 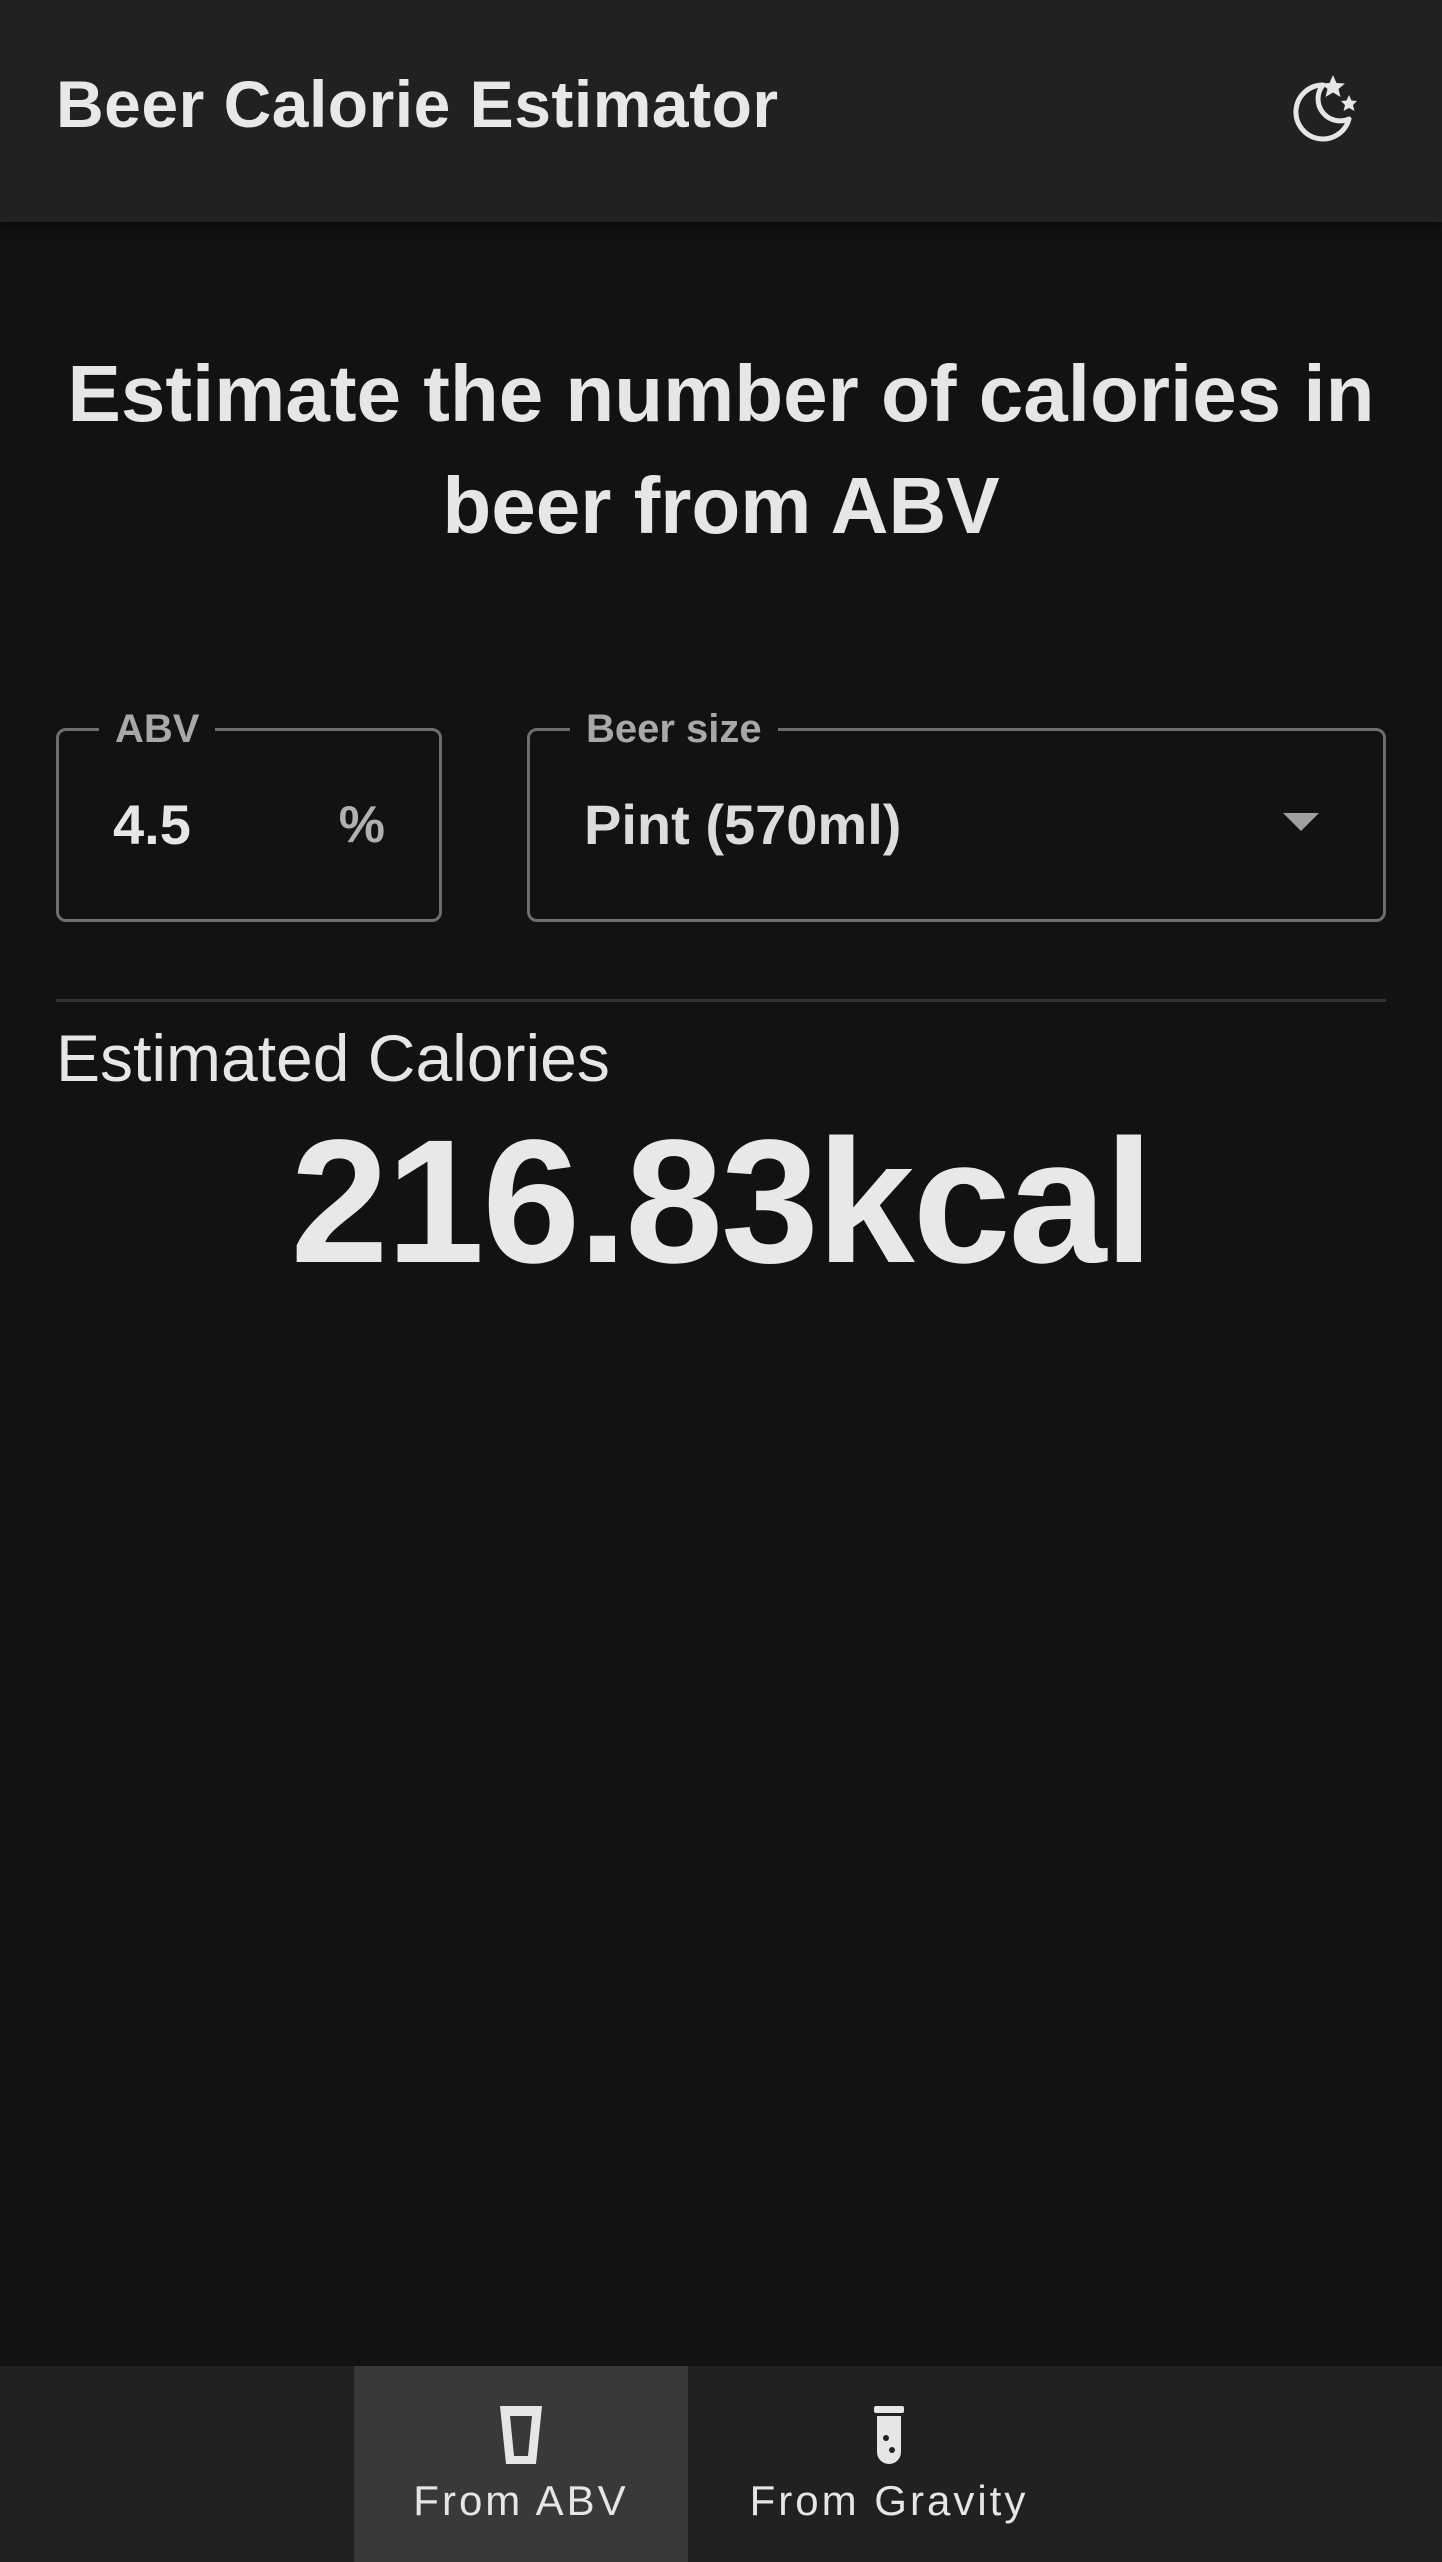 I want to click on abv-input: 4.5, so click(x=152, y=825).